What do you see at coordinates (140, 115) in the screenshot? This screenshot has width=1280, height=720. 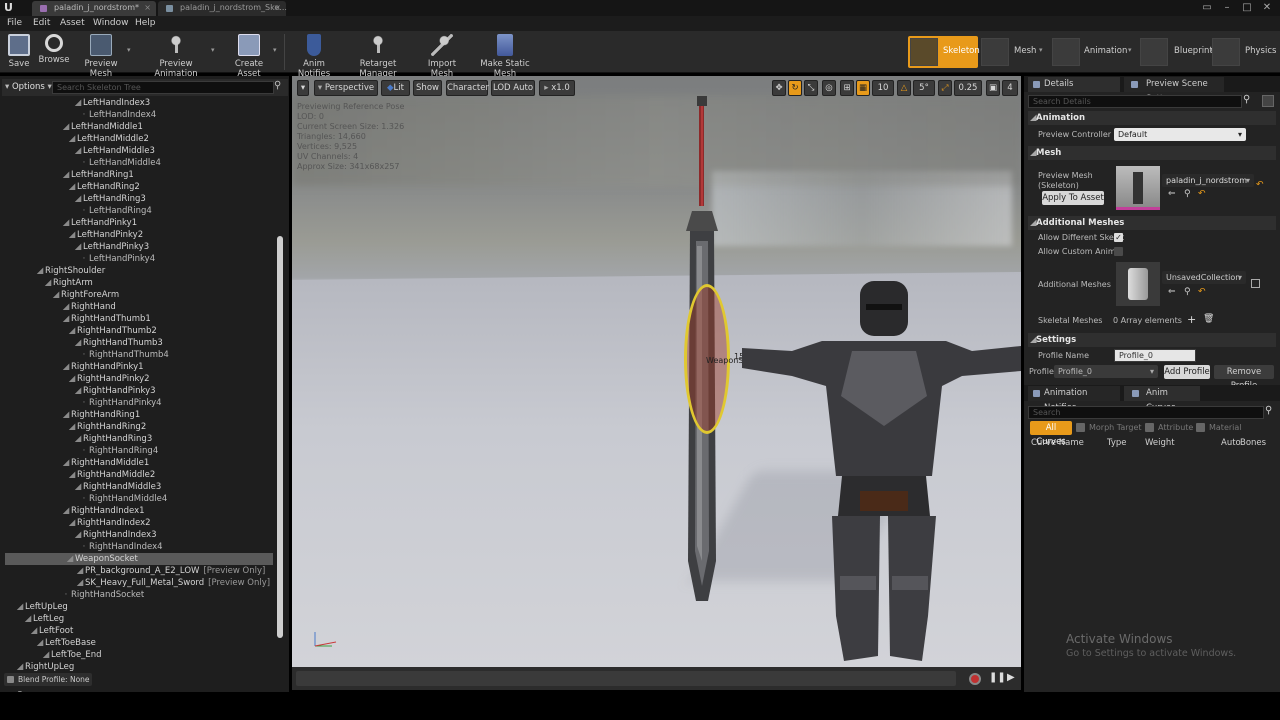 I see `tree-item: · LeftHandIndex4` at bounding box center [140, 115].